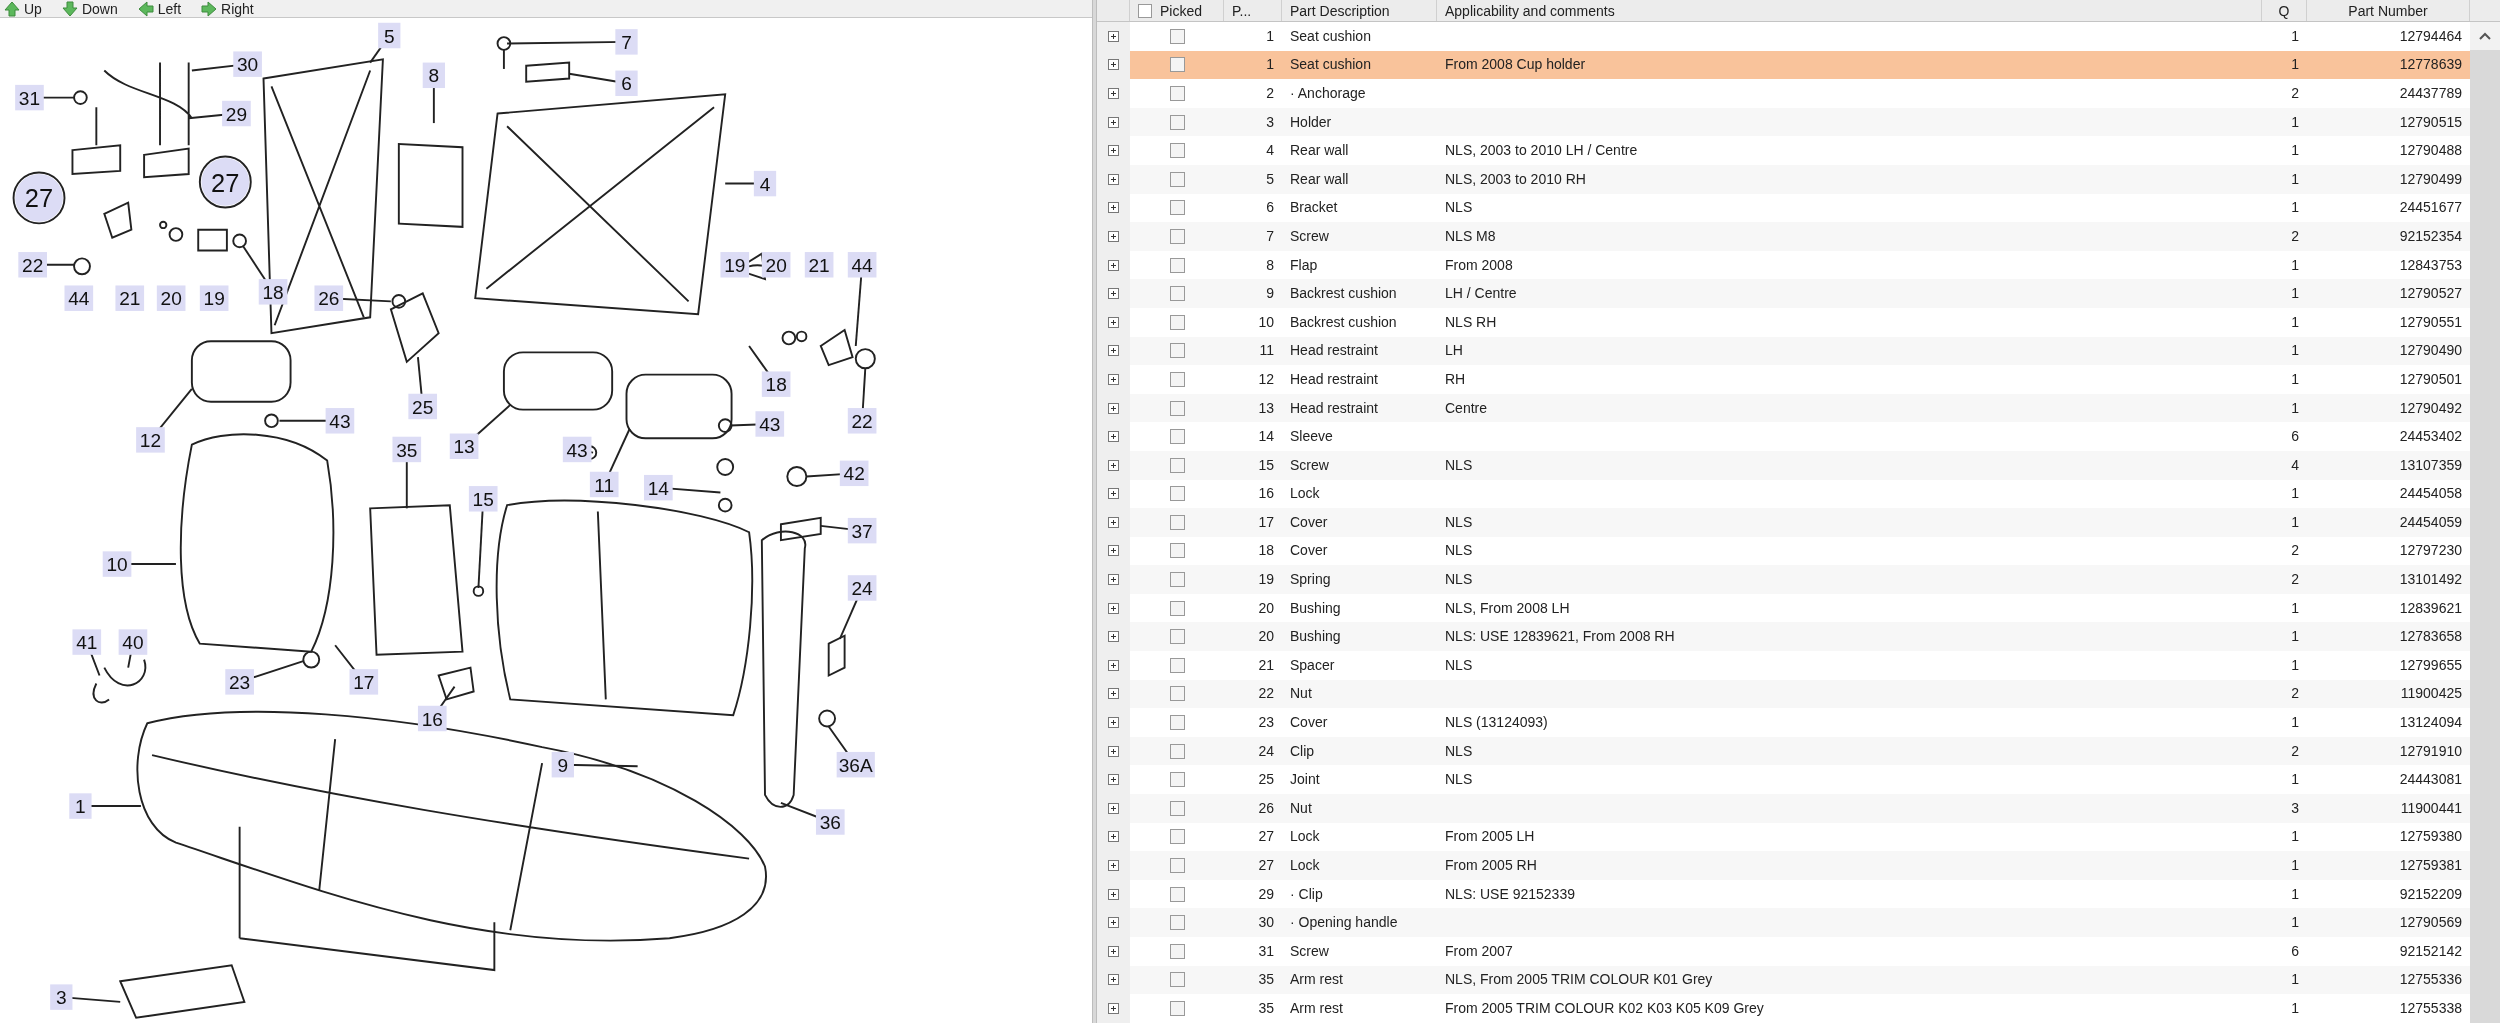 Image resolution: width=2500 pixels, height=1023 pixels. Describe the element at coordinates (1783, 293) in the screenshot. I see `table-row: 9 Backrest cushion LH / Centre 1 12790527` at that location.